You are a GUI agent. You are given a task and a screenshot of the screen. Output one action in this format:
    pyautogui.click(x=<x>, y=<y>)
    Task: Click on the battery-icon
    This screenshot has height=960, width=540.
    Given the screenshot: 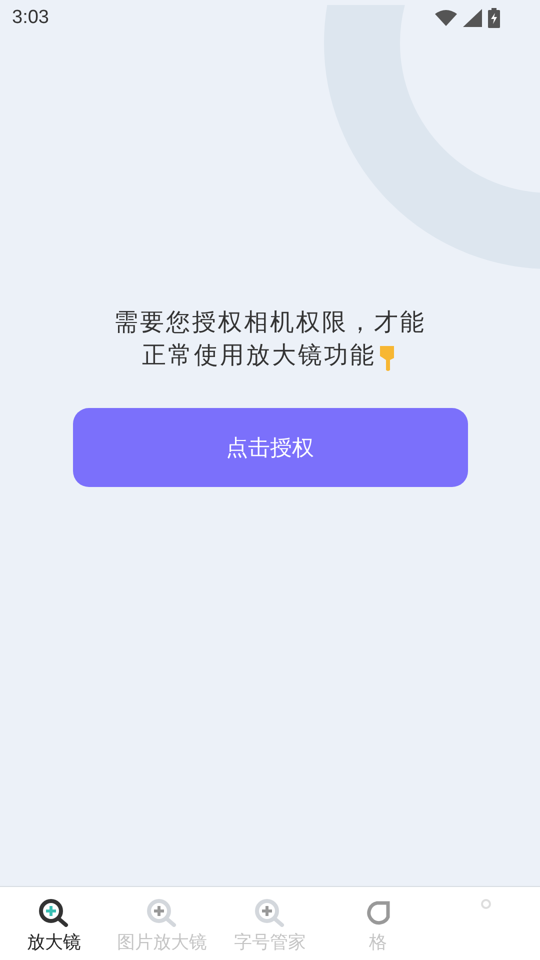 What is the action you would take?
    pyautogui.click(x=494, y=18)
    